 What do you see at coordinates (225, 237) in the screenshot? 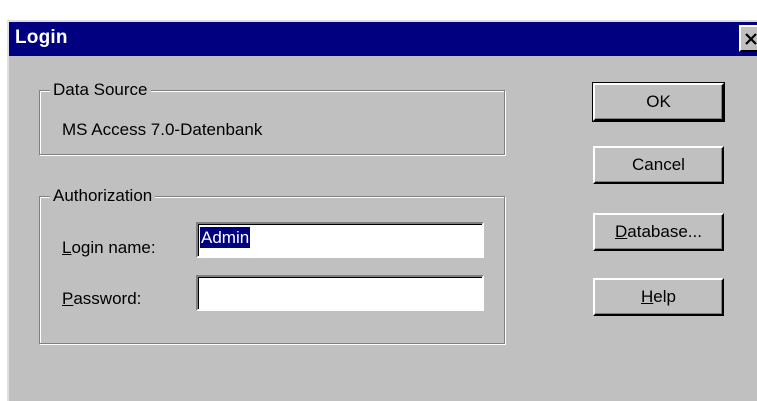
I see `login-name-value: Admin` at bounding box center [225, 237].